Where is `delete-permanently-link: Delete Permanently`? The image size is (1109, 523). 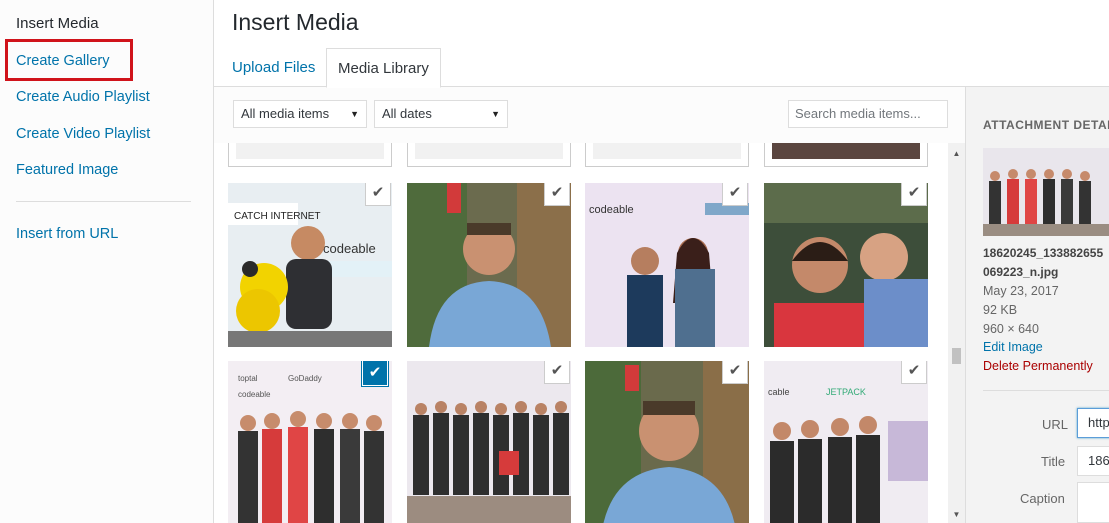
delete-permanently-link: Delete Permanently is located at coordinates (1038, 366).